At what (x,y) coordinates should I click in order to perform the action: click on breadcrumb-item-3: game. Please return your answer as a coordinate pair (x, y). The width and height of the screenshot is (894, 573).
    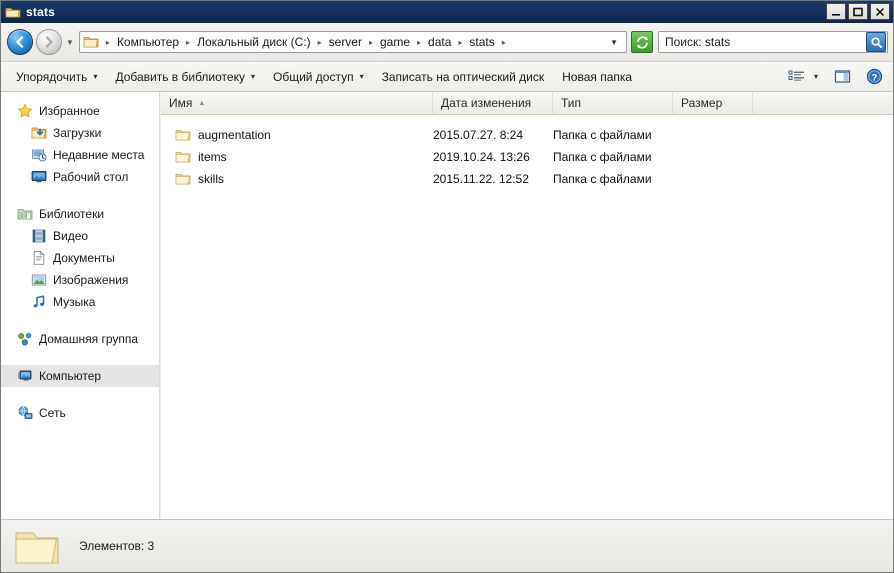
    Looking at the image, I should click on (395, 42).